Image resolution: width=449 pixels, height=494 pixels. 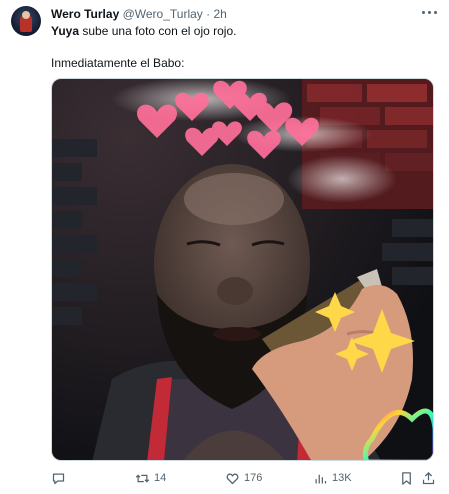 What do you see at coordinates (142, 478) in the screenshot?
I see `retweet-icon` at bounding box center [142, 478].